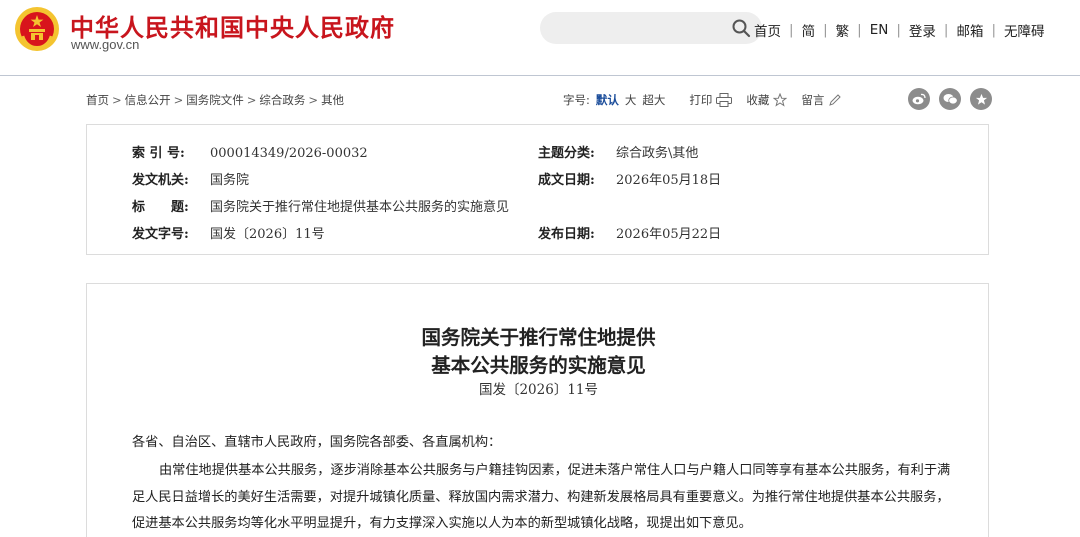  What do you see at coordinates (289, 153) in the screenshot?
I see `meta-value: 000014349/2026-00032` at bounding box center [289, 153].